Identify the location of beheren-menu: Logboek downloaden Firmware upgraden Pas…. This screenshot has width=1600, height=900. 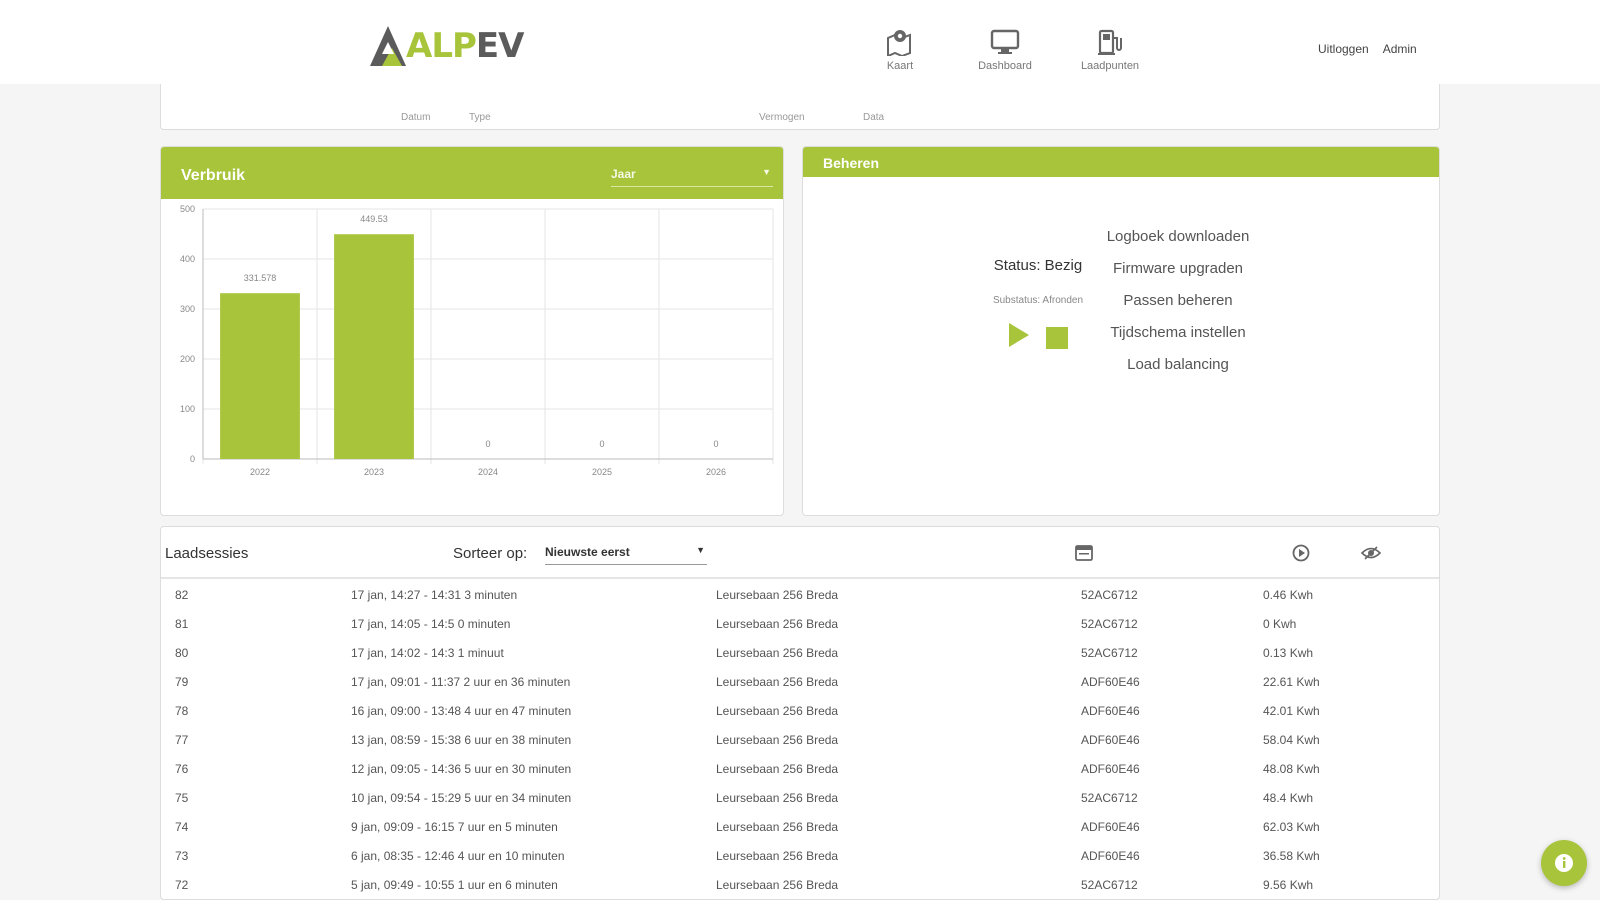
(1178, 301).